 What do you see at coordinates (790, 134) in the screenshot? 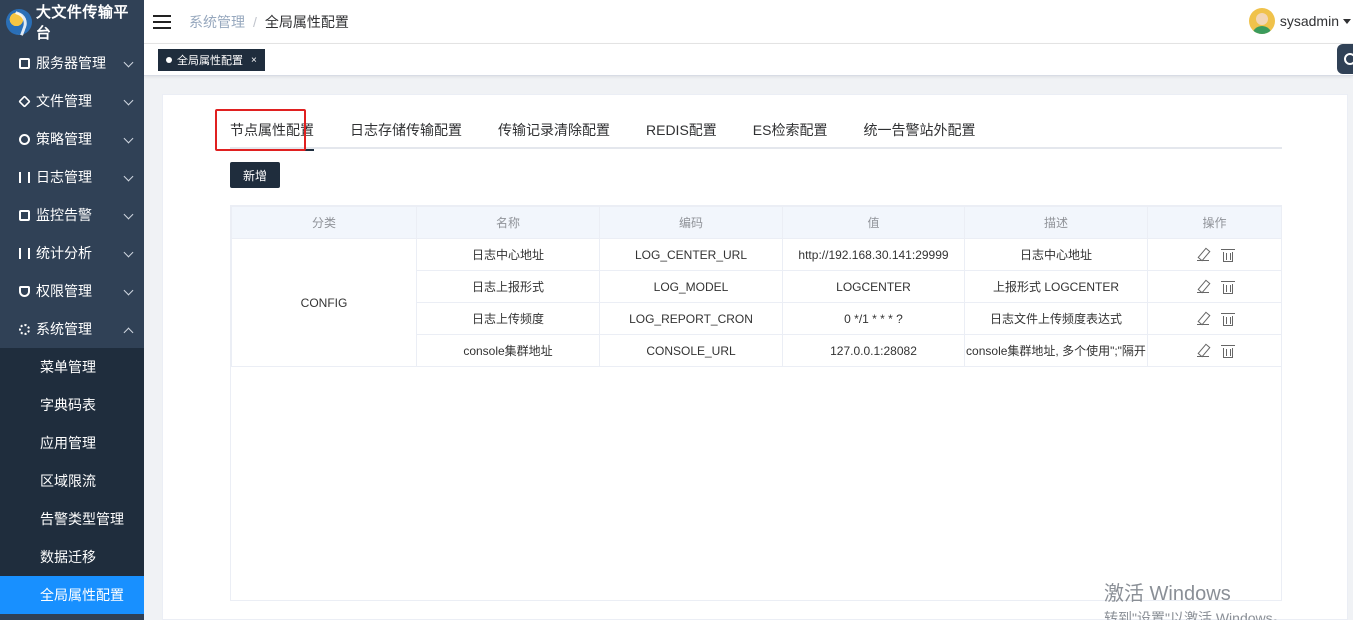
I see `tab-es: ES检索配置` at bounding box center [790, 134].